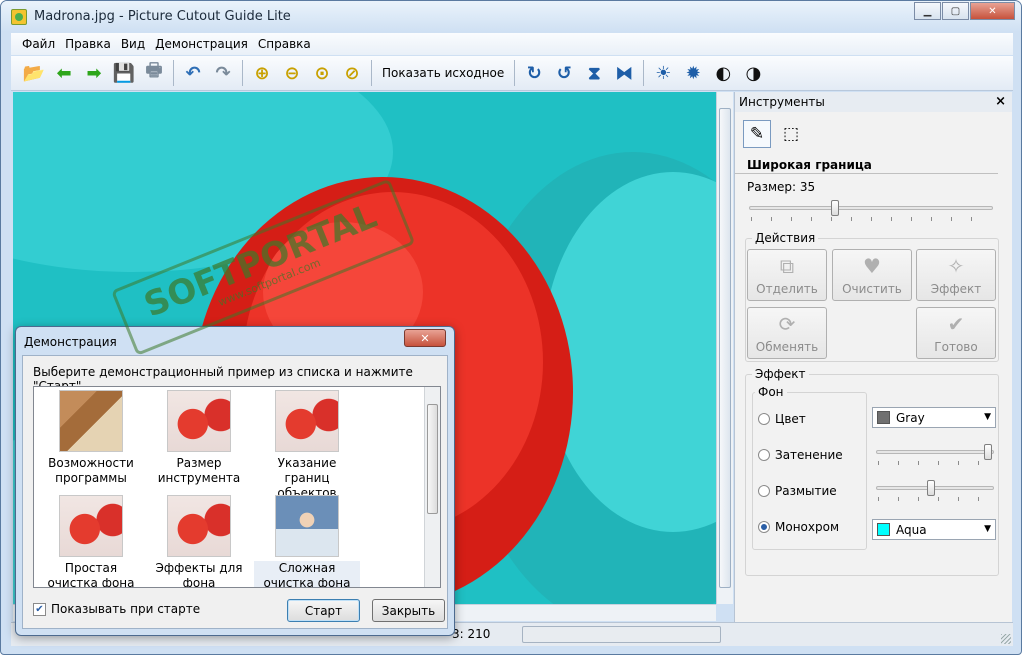  Describe the element at coordinates (835, 208) in the screenshot. I see `size-slider-knob` at that location.